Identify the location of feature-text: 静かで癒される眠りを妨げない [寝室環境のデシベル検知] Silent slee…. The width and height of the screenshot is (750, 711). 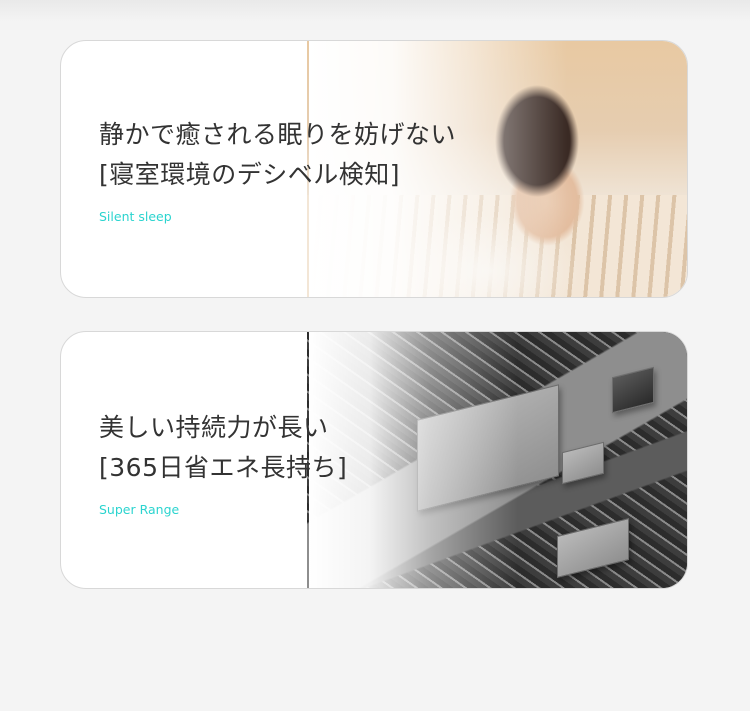
(277, 169).